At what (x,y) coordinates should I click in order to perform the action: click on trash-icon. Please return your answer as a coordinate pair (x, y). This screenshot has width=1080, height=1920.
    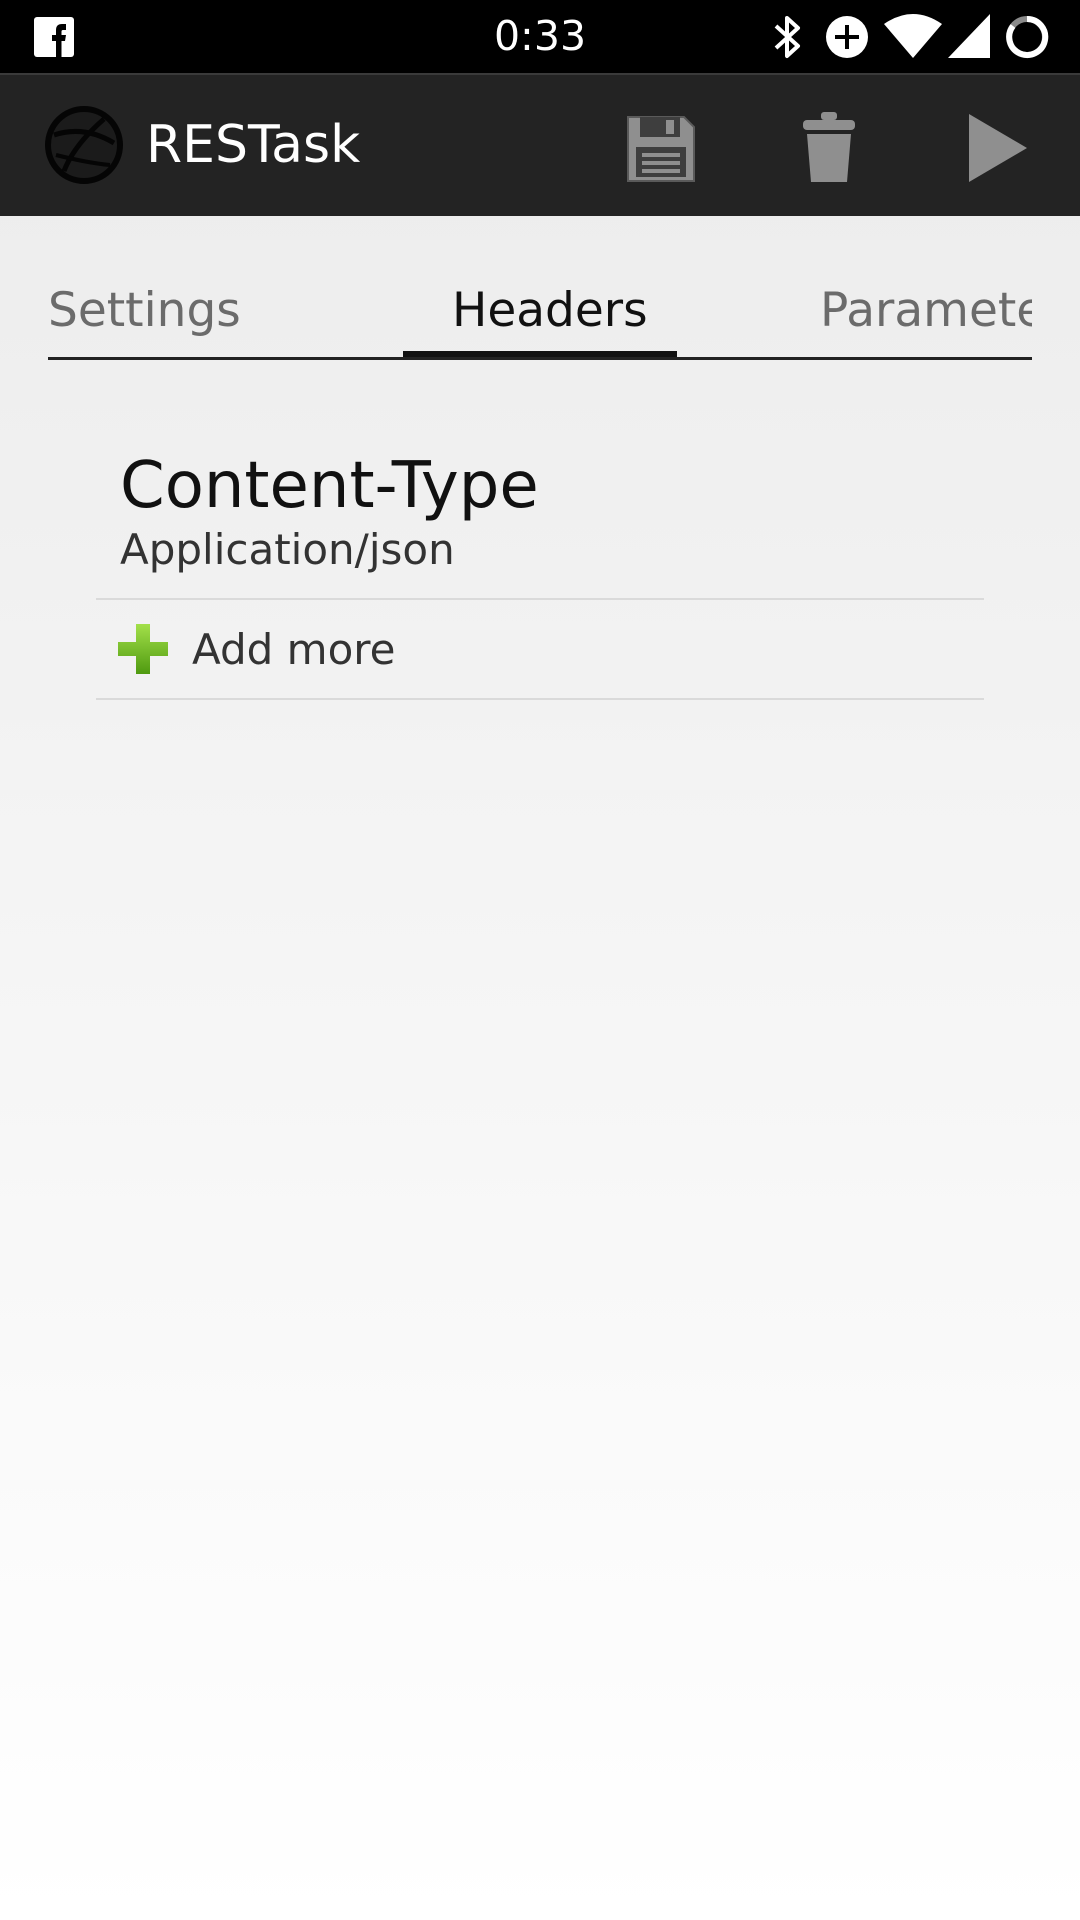
    Looking at the image, I should click on (829, 147).